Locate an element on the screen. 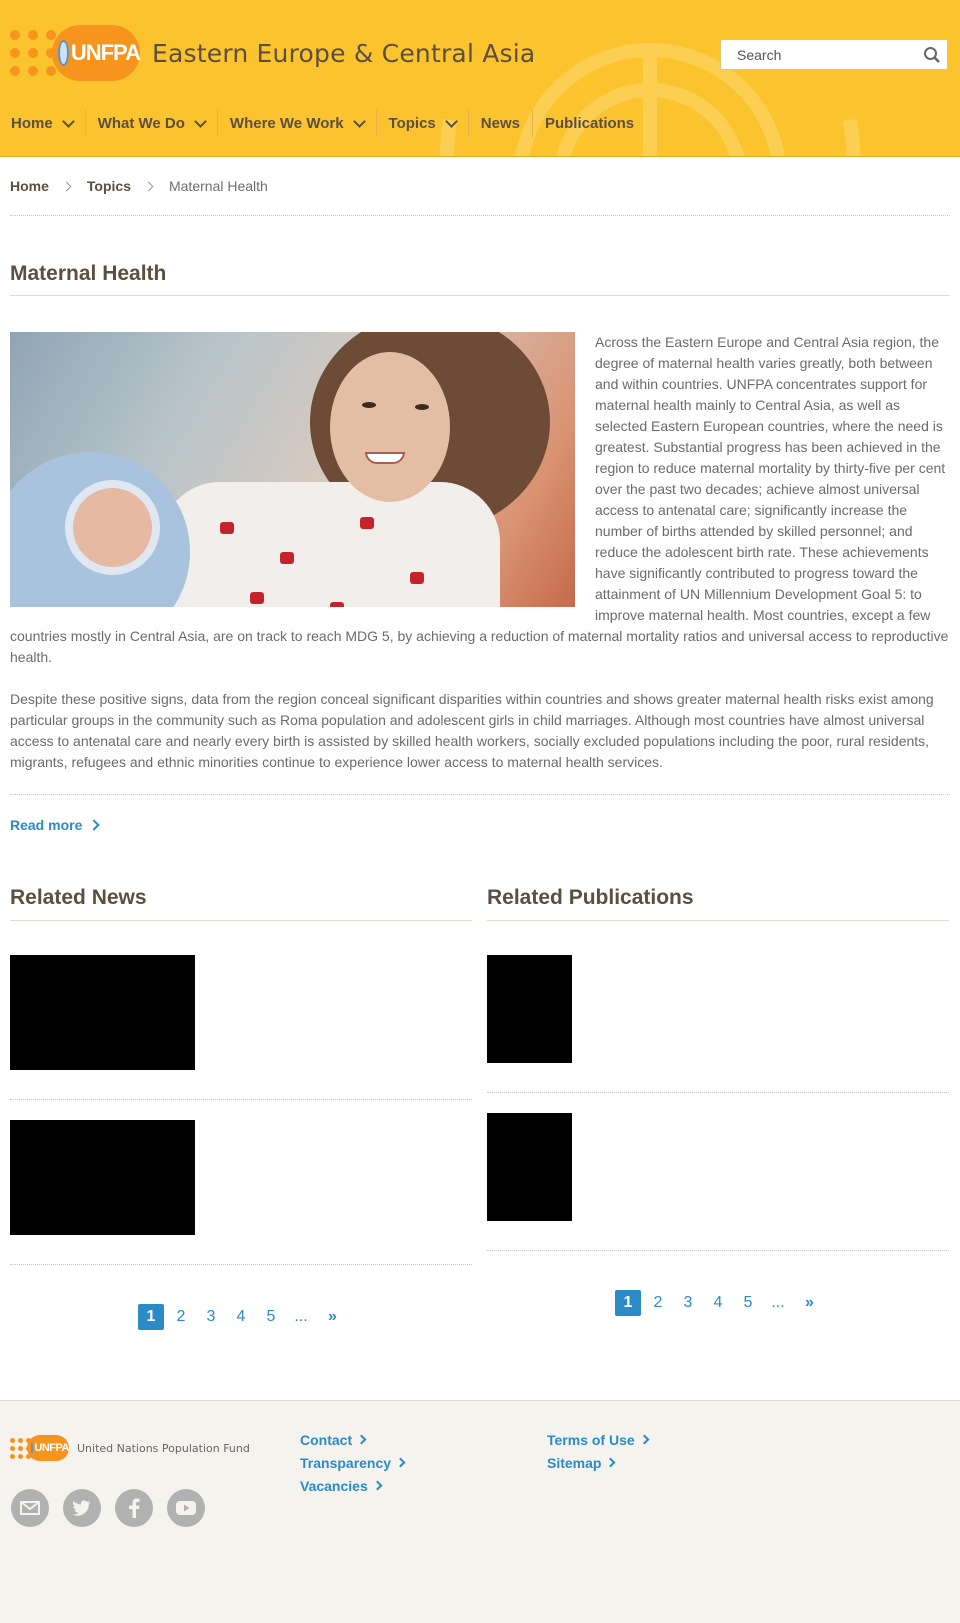 The width and height of the screenshot is (960, 1623). footer-link-terms: Terms of Use is located at coordinates (598, 1439).